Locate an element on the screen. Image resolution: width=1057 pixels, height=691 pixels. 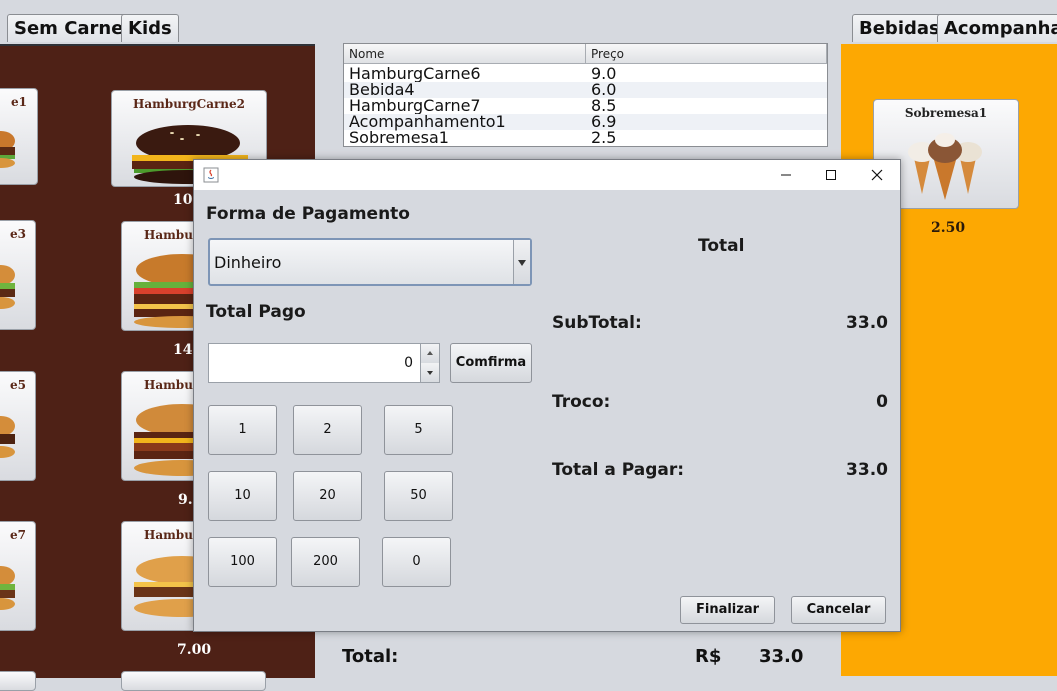
minimize-button is located at coordinates (786, 175).